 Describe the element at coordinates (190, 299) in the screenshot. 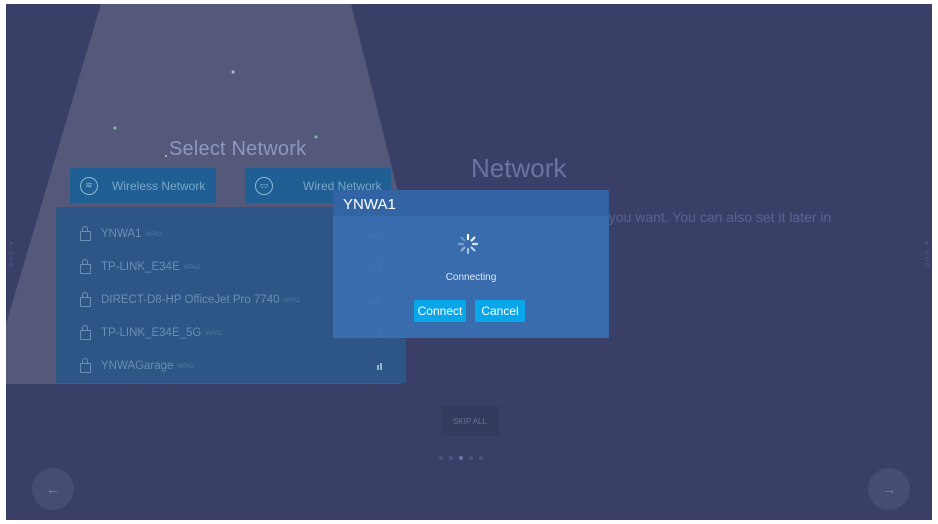

I see `network-ssid: DIRECT-D8-HP OfficeJet Pro 7740` at that location.